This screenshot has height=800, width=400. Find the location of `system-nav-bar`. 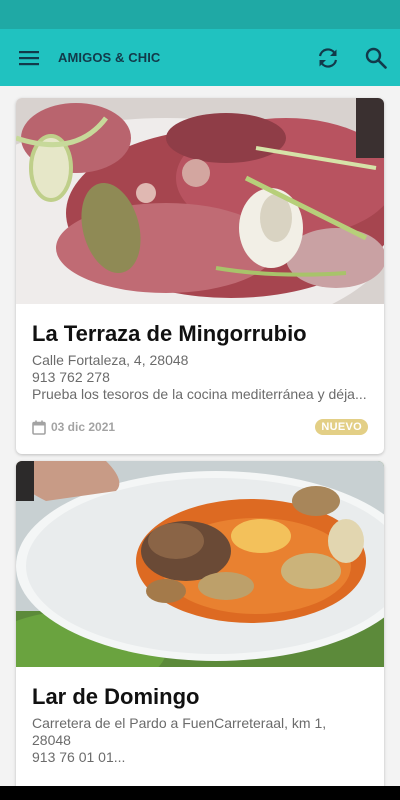

system-nav-bar is located at coordinates (200, 793).